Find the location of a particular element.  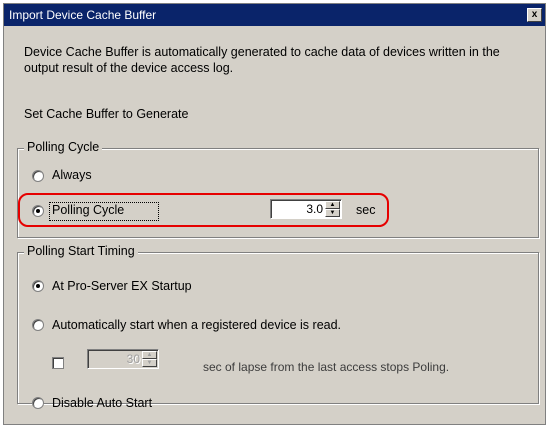

startup-label: At Pro-Server EX Startup is located at coordinates (122, 286).